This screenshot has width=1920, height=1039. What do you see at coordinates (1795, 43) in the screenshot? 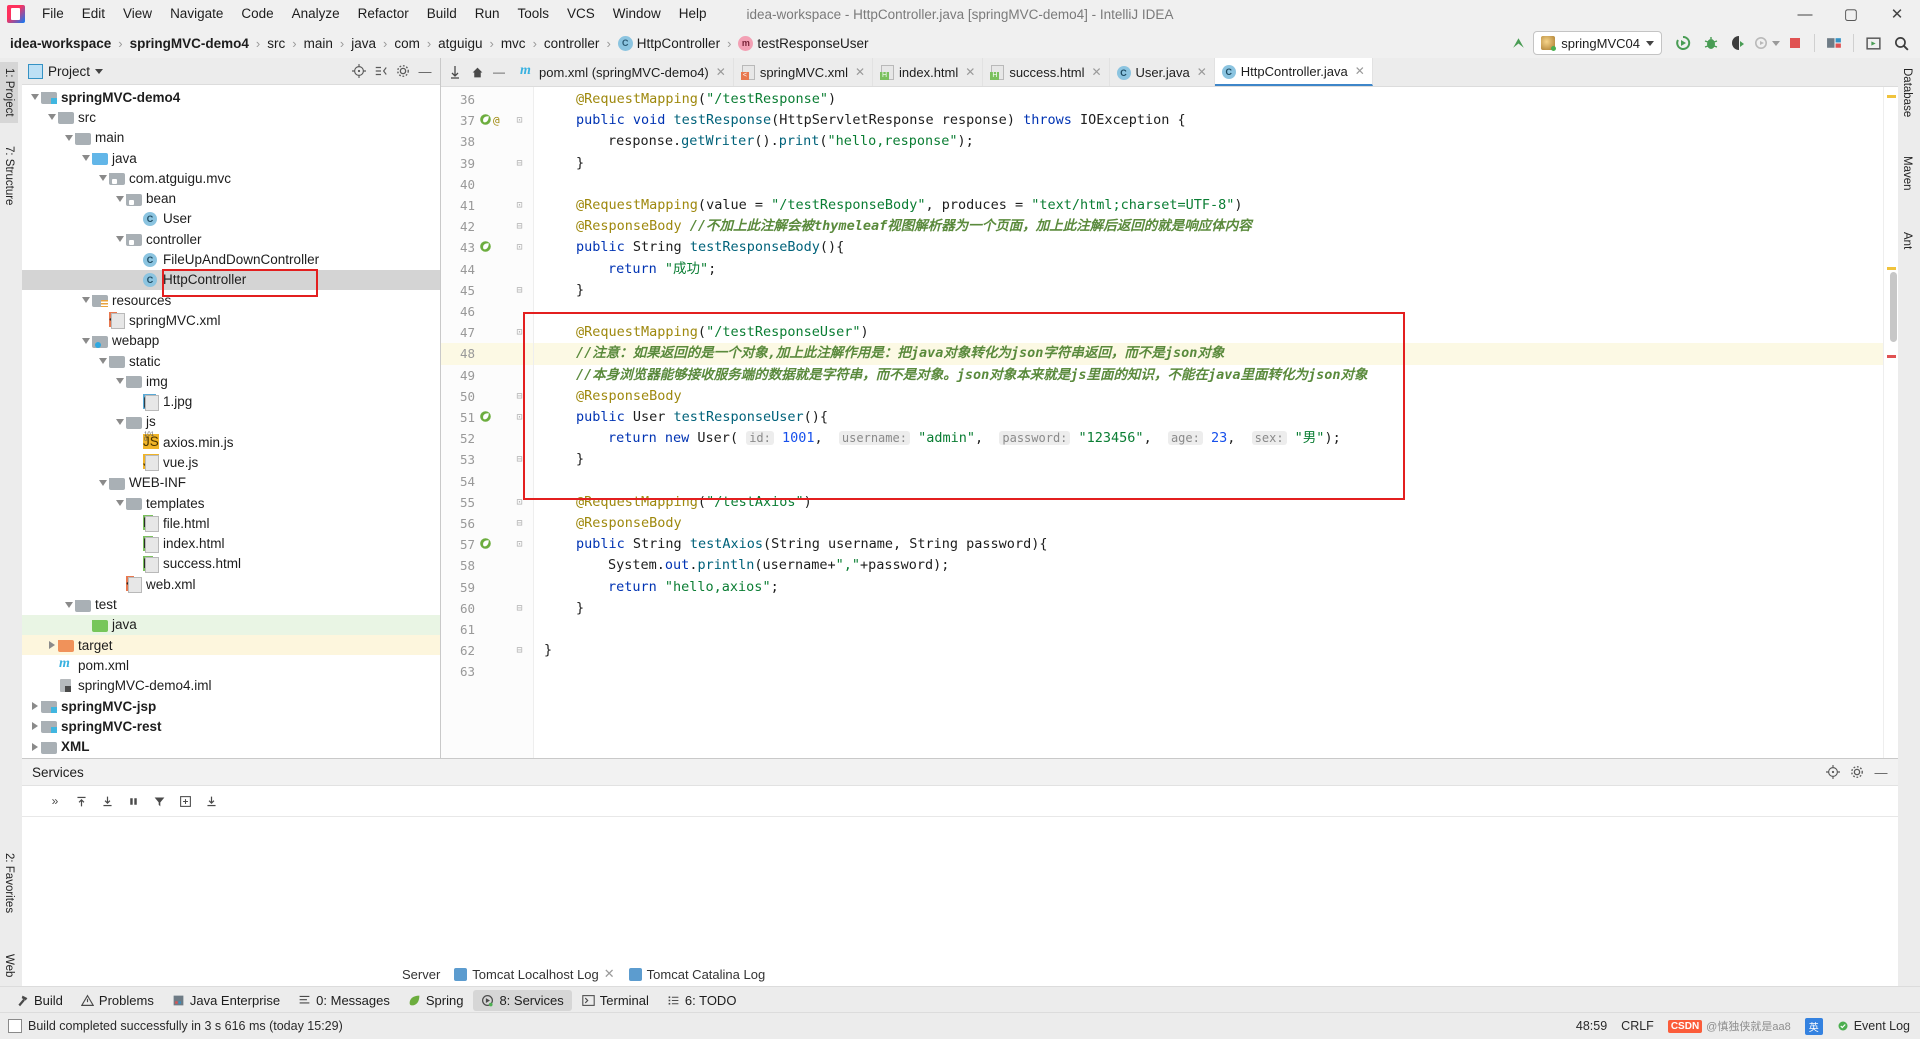
I see `stop-button` at bounding box center [1795, 43].